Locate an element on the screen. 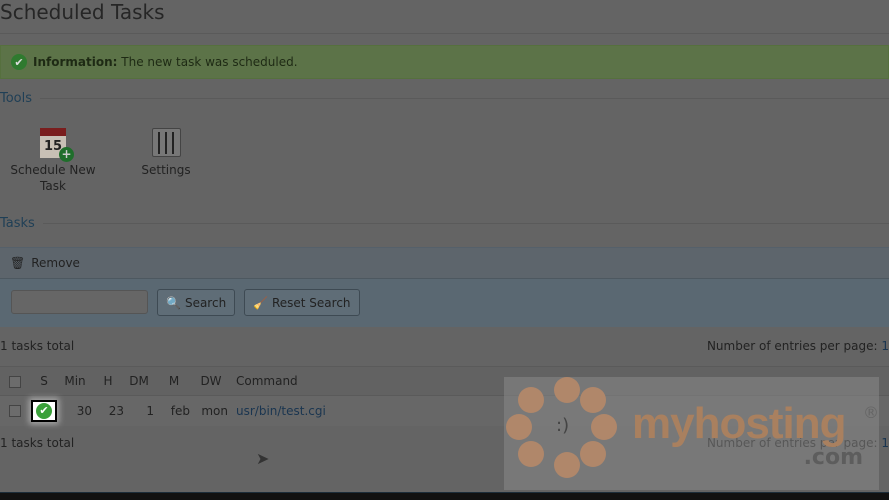  settings-button: Settings is located at coordinates (166, 153).